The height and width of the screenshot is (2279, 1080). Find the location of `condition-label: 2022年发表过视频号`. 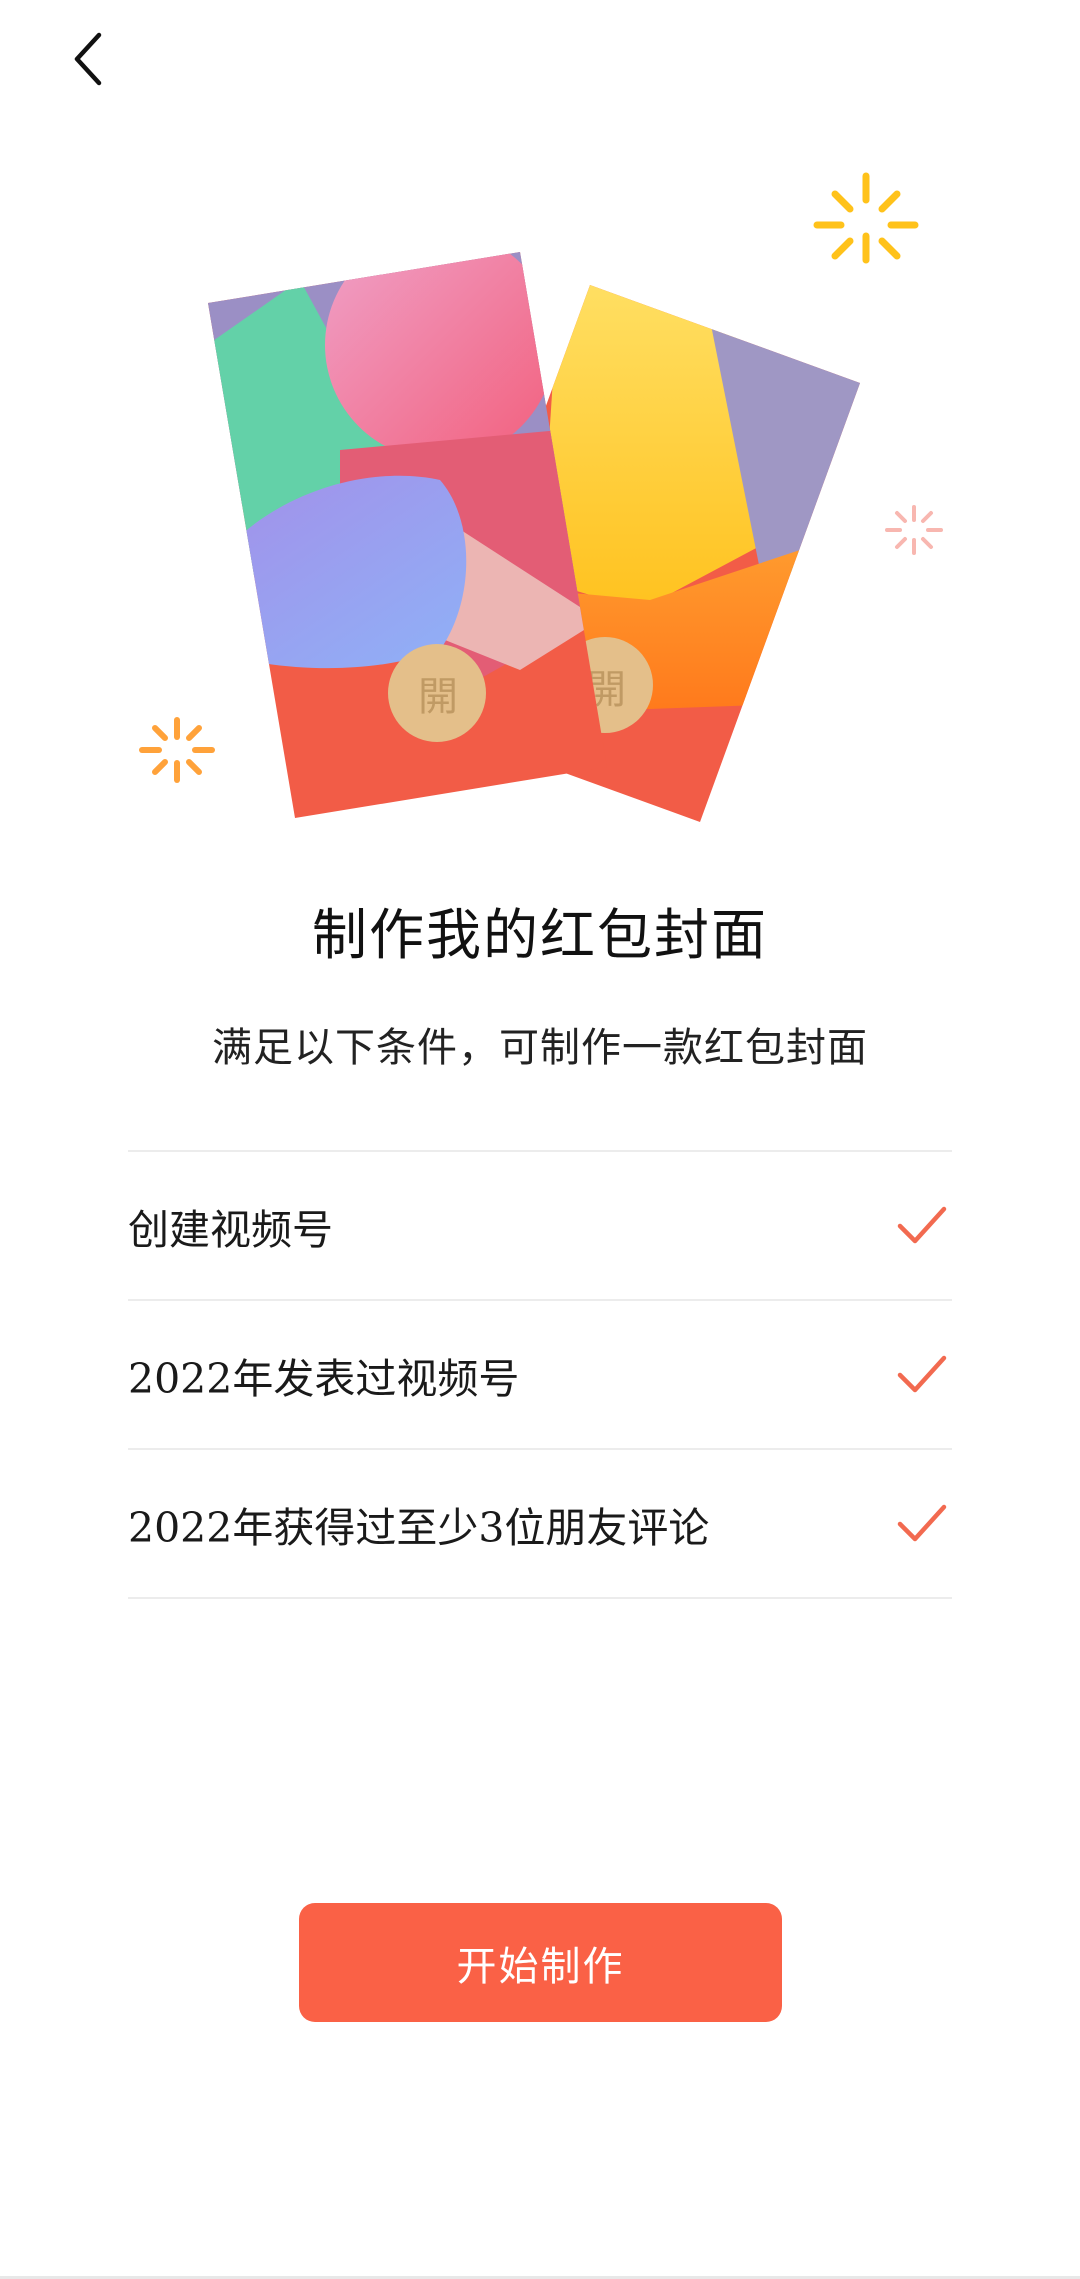

condition-label: 2022年发表过视频号 is located at coordinates (324, 1378).